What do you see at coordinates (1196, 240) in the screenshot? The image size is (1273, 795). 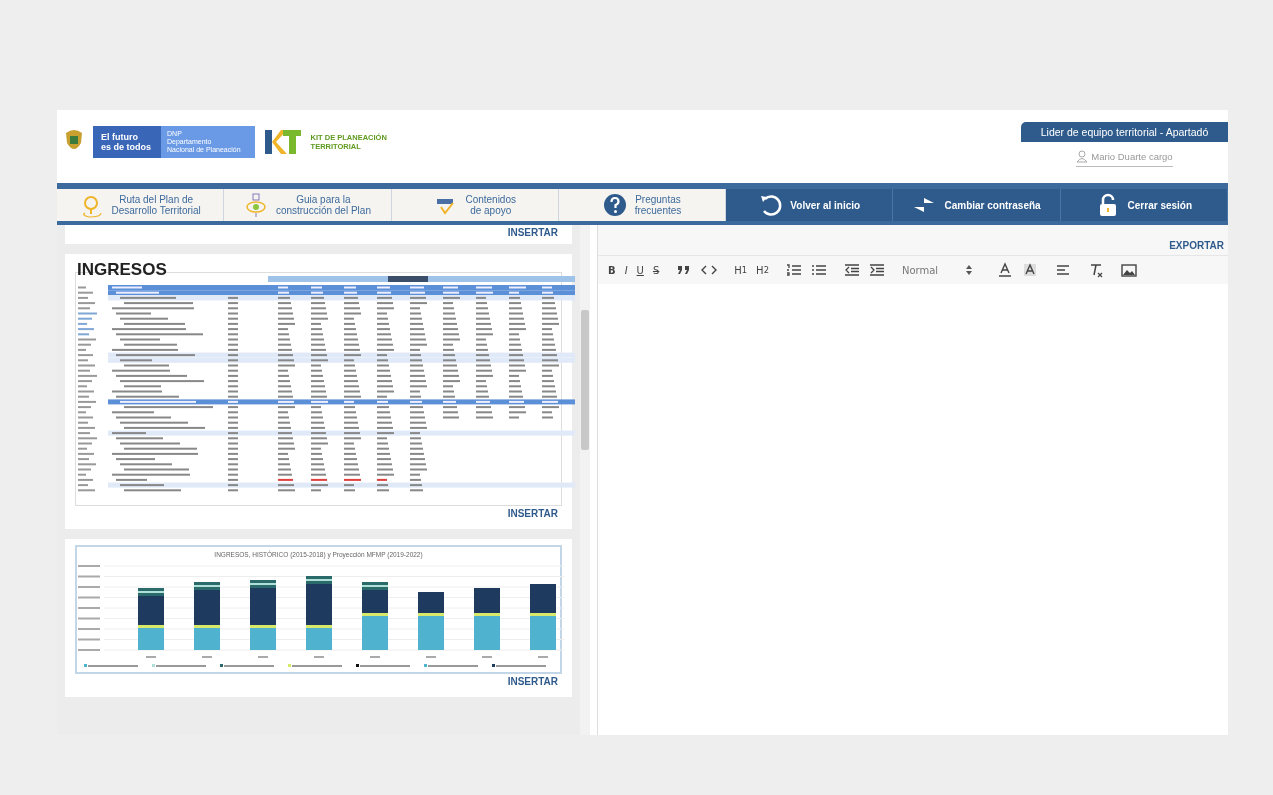 I see `export-button: EXPORTAR` at bounding box center [1196, 240].